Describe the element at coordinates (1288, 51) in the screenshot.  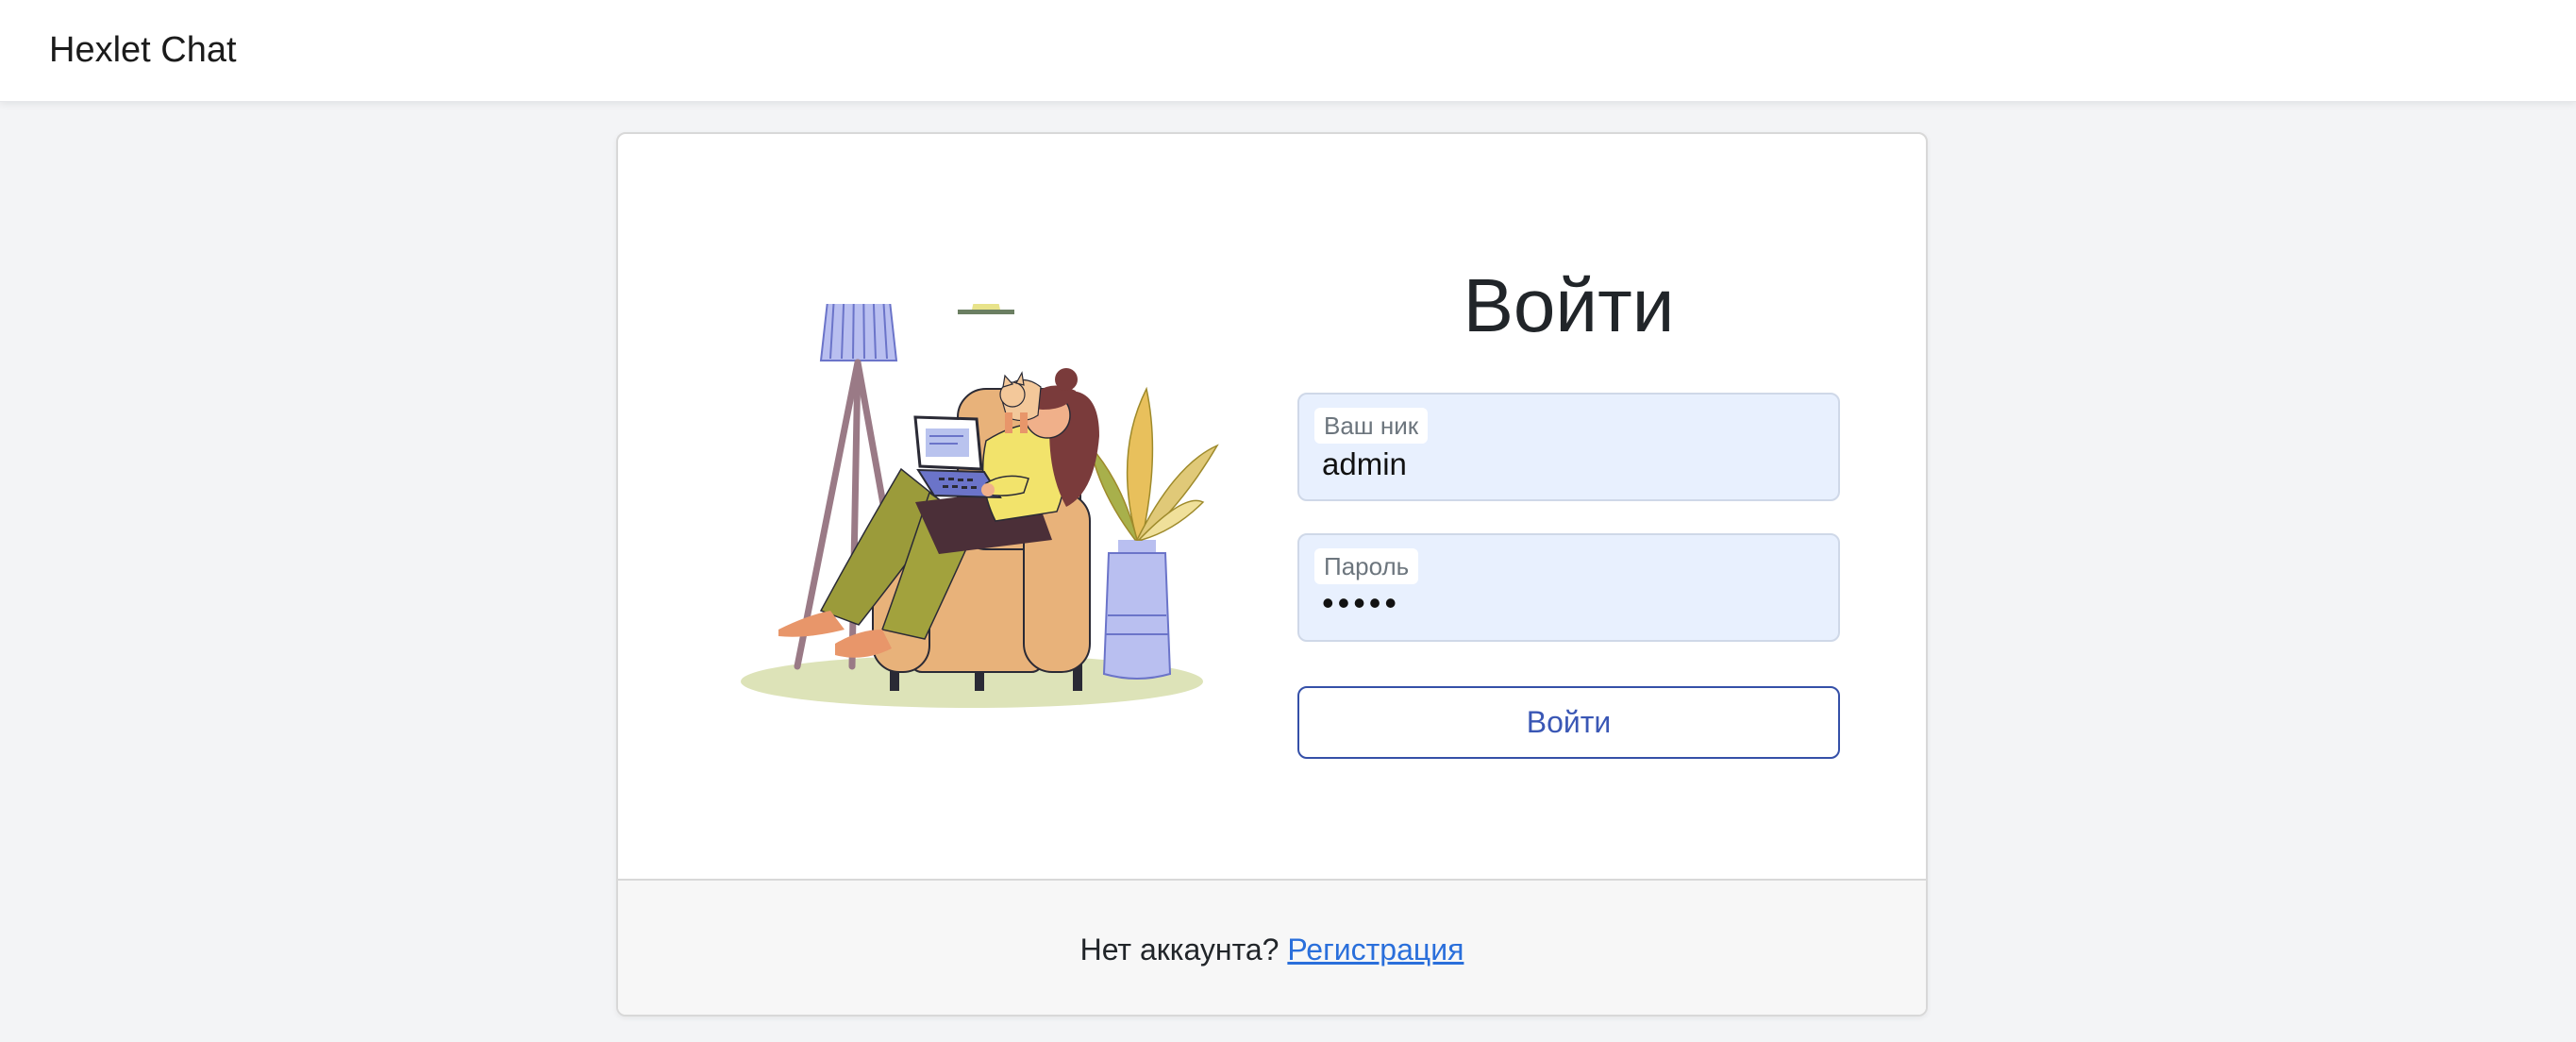
I see `navbar: Hexlet Chat` at that location.